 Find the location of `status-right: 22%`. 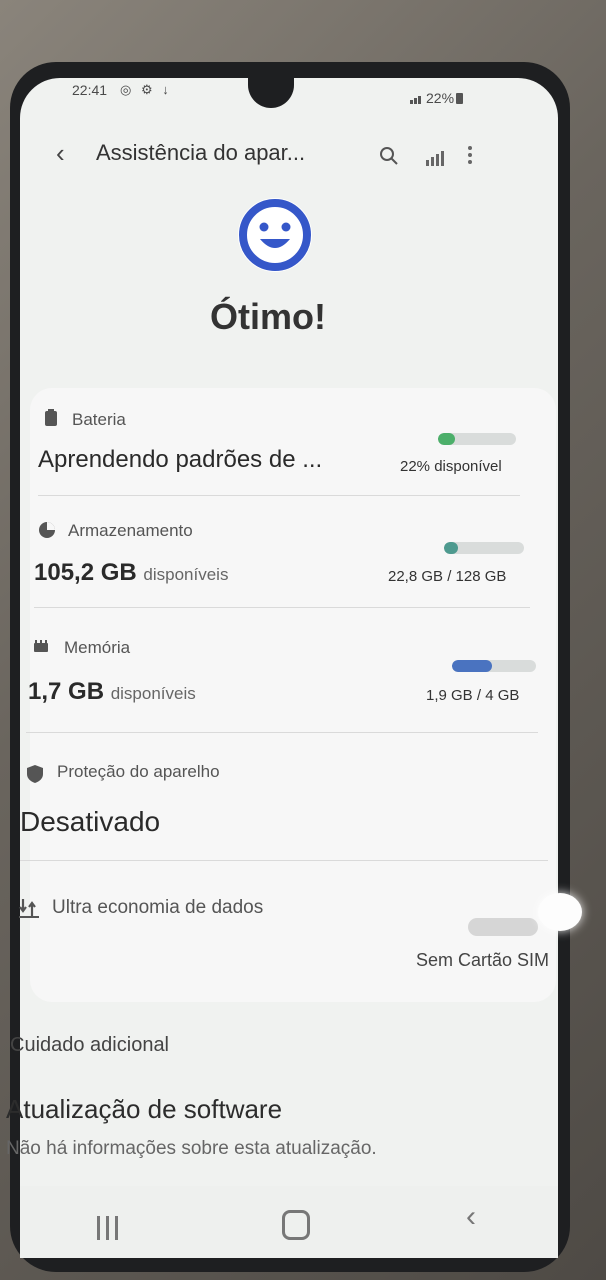

status-right: 22% is located at coordinates (437, 98).